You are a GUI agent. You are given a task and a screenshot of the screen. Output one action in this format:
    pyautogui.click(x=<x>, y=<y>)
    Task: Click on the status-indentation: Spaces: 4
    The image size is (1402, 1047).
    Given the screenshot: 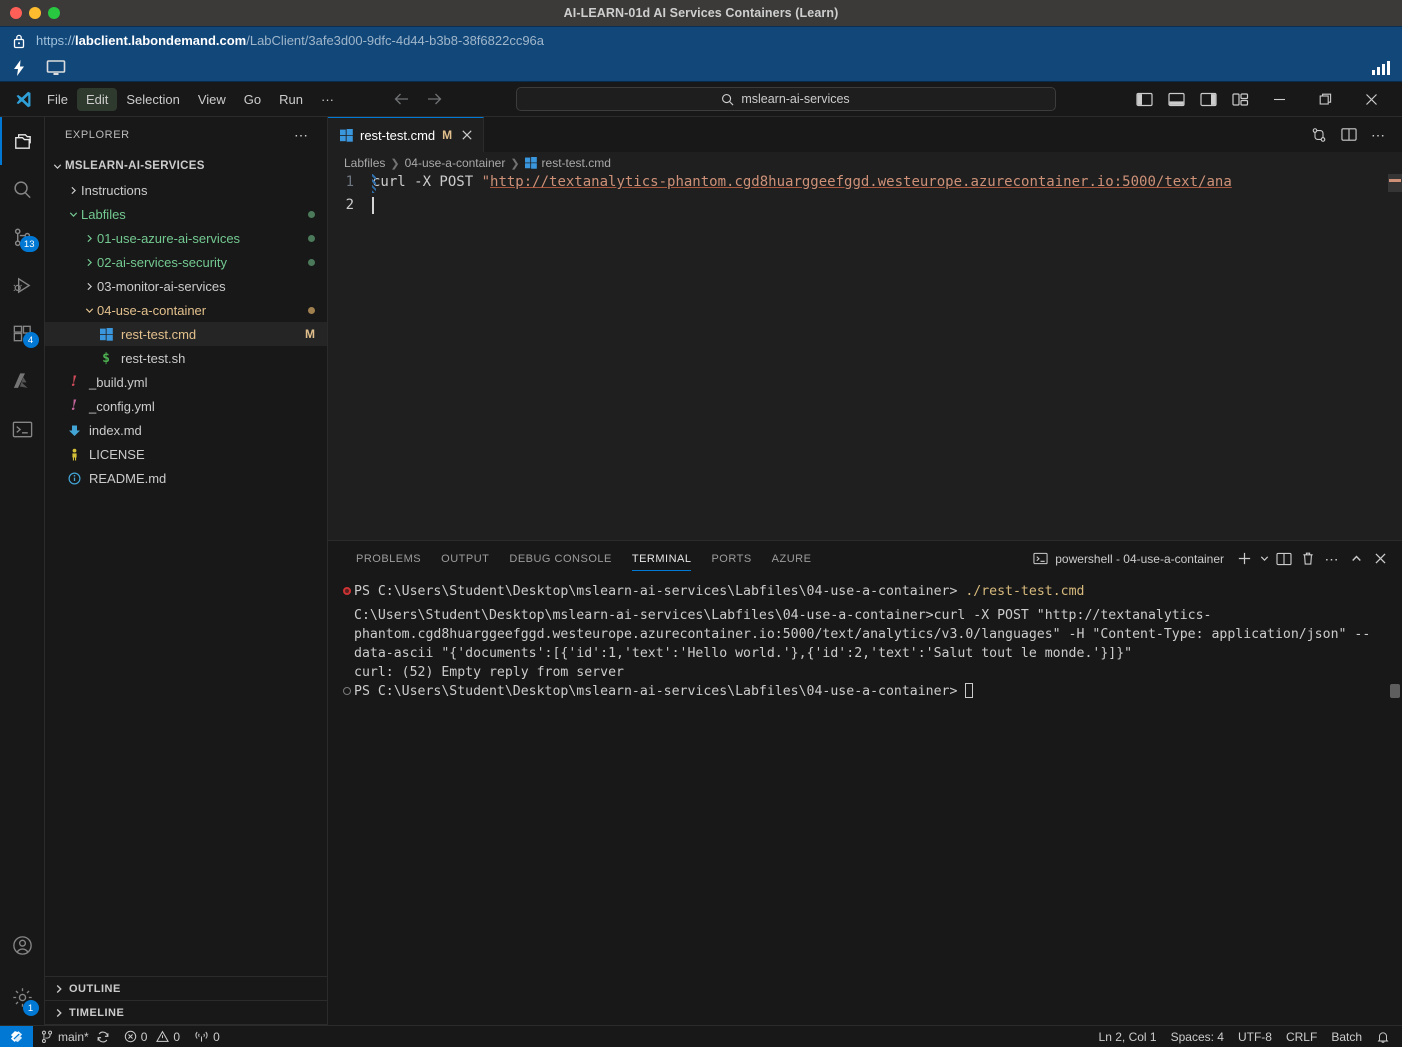 What is the action you would take?
    pyautogui.click(x=1197, y=1036)
    